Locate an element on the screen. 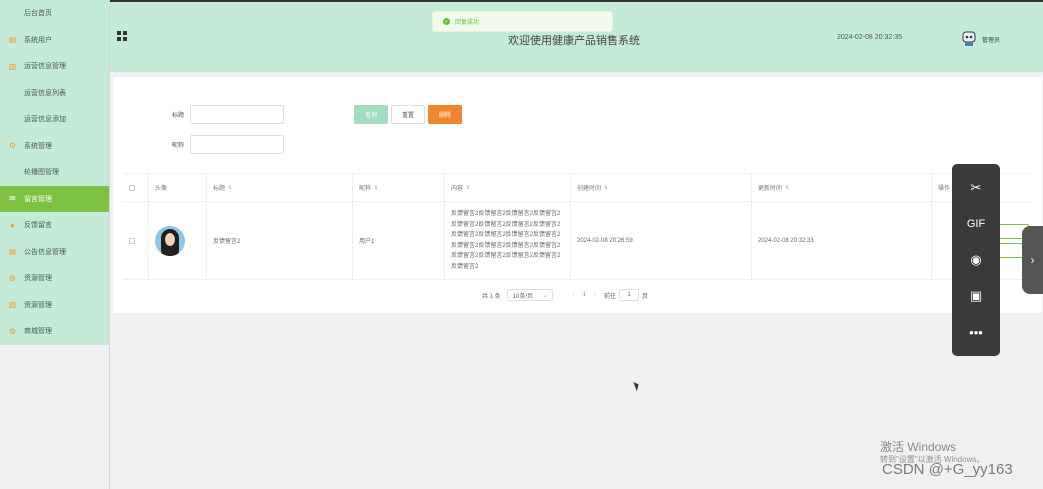  pagination: 共 1 条 10条/页 ⌄ ‹ 1 › 前往 1 页 is located at coordinates (565, 295).